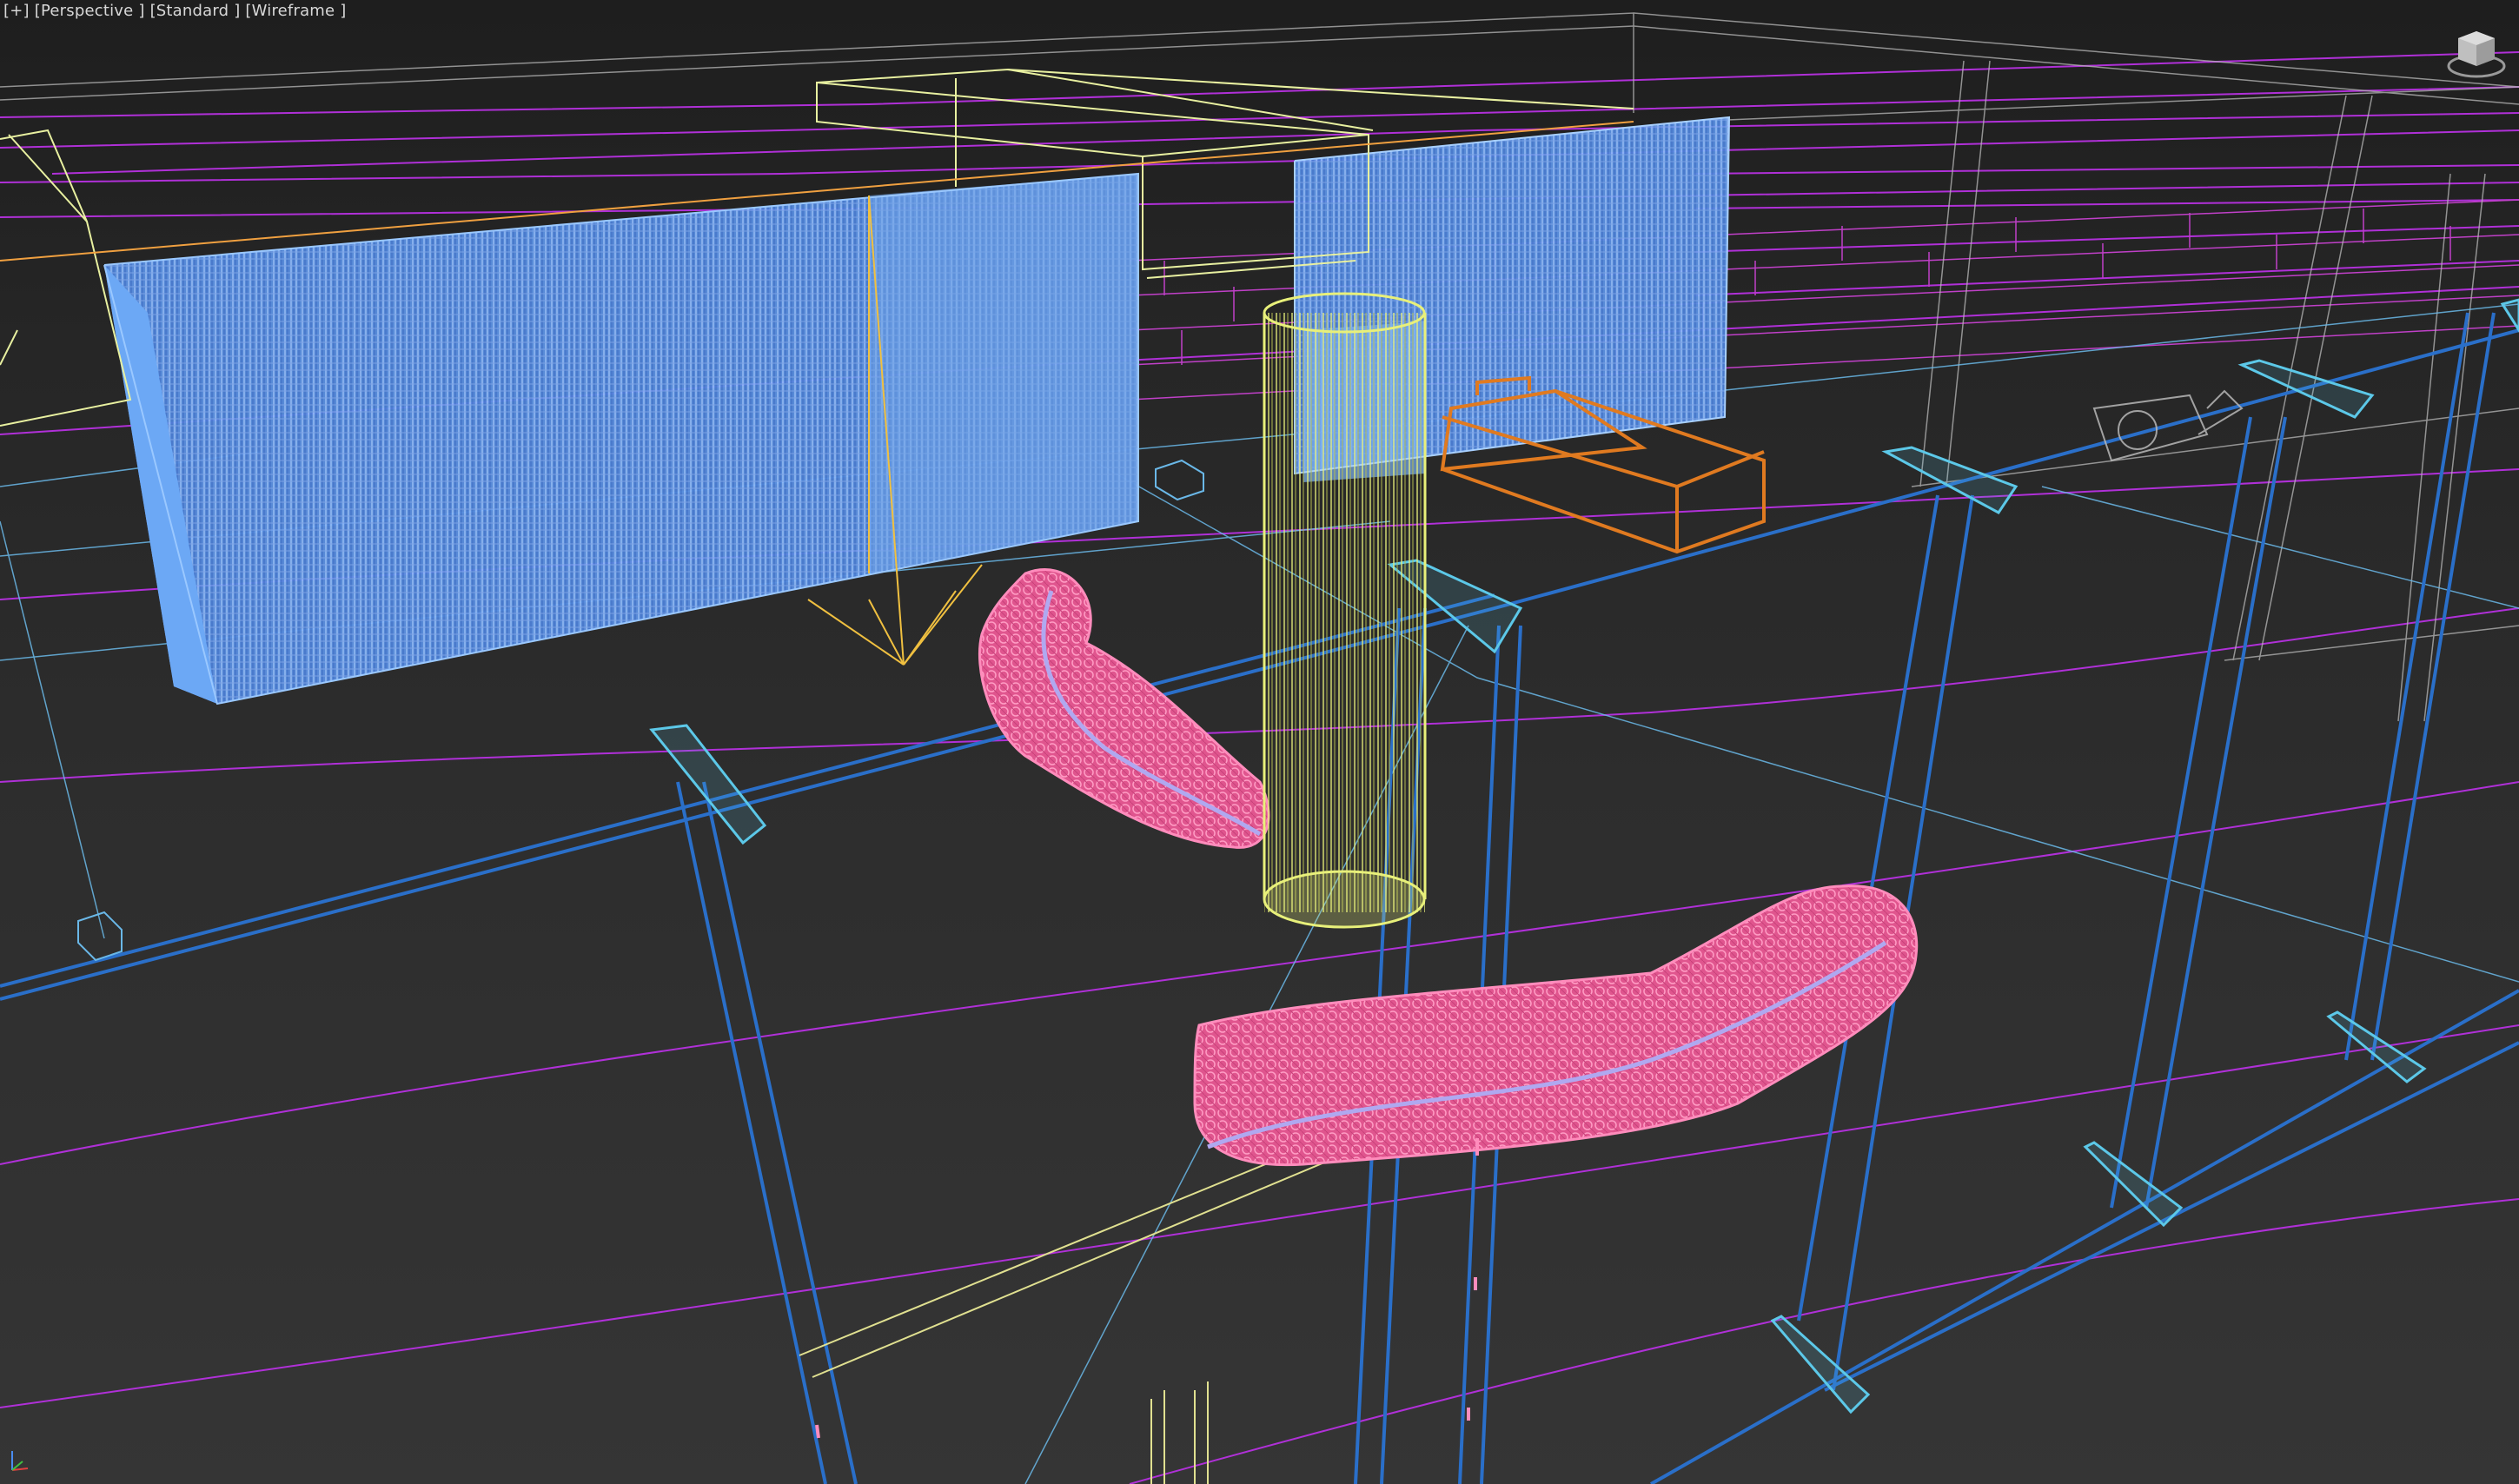 This screenshot has height=1484, width=2519. What do you see at coordinates (1124, 708) in the screenshot?
I see `pink-blob-upper` at bounding box center [1124, 708].